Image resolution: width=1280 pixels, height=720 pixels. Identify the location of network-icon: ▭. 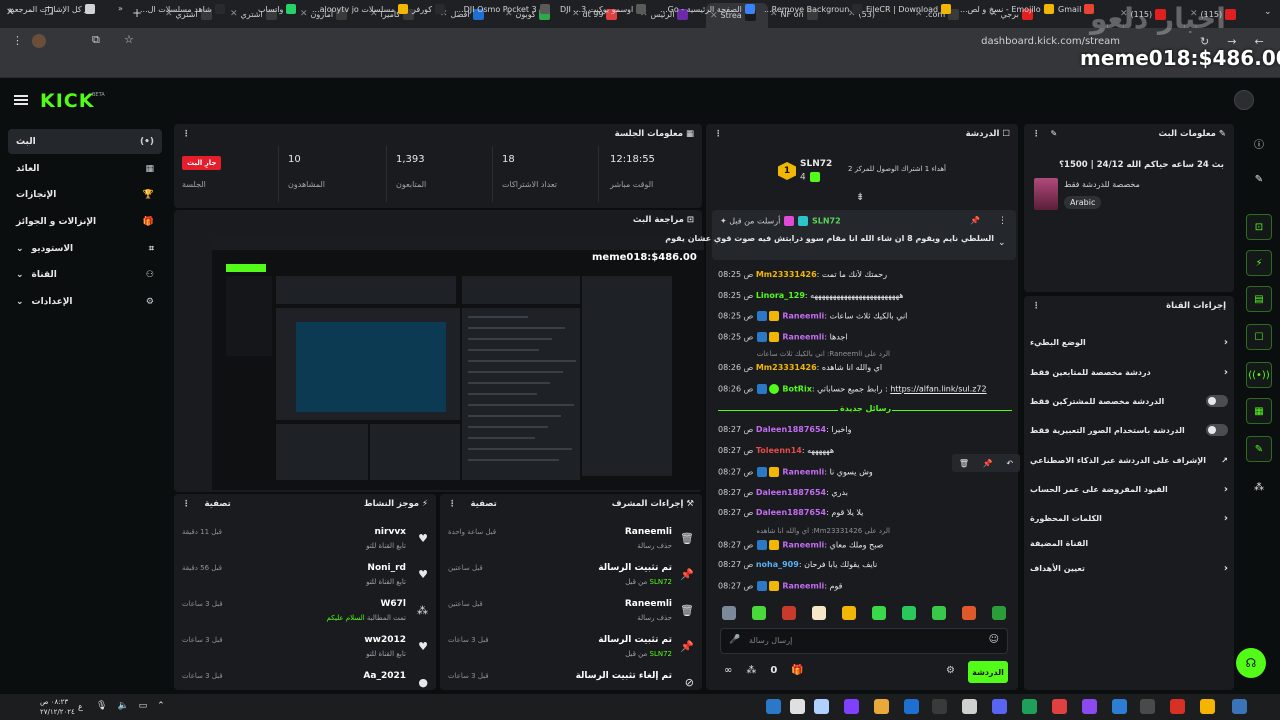
(143, 706).